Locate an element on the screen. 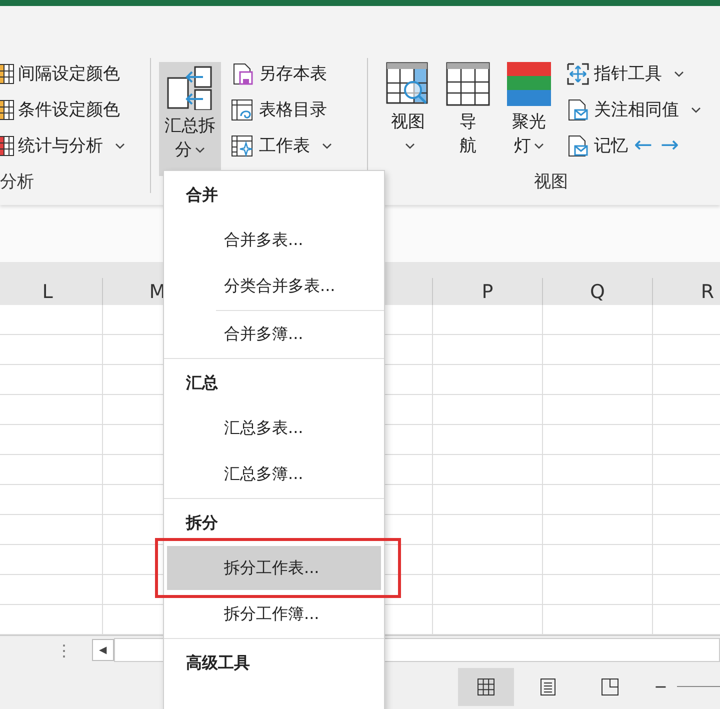 This screenshot has width=720, height=709. column-header: Q is located at coordinates (597, 291).